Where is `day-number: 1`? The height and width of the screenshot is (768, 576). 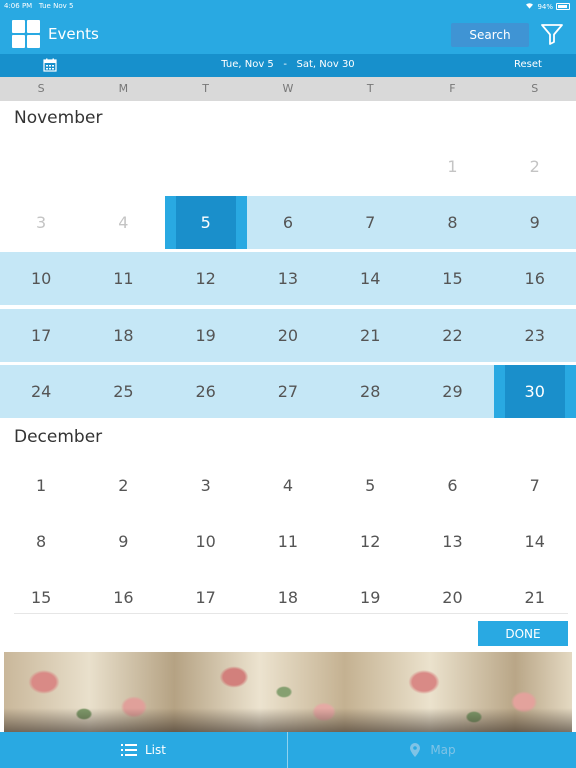 day-number: 1 is located at coordinates (41, 485).